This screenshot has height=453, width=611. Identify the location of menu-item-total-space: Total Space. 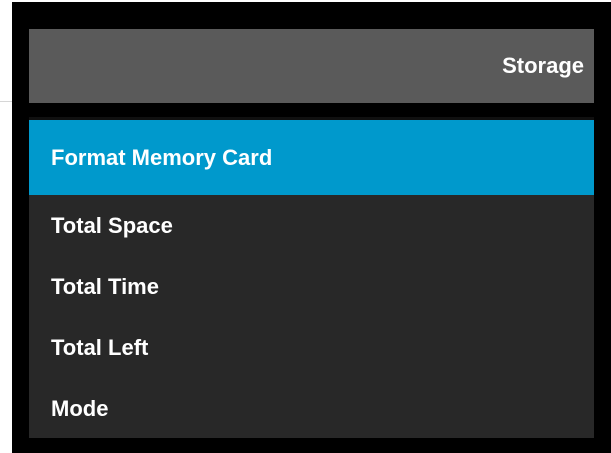
(311, 225).